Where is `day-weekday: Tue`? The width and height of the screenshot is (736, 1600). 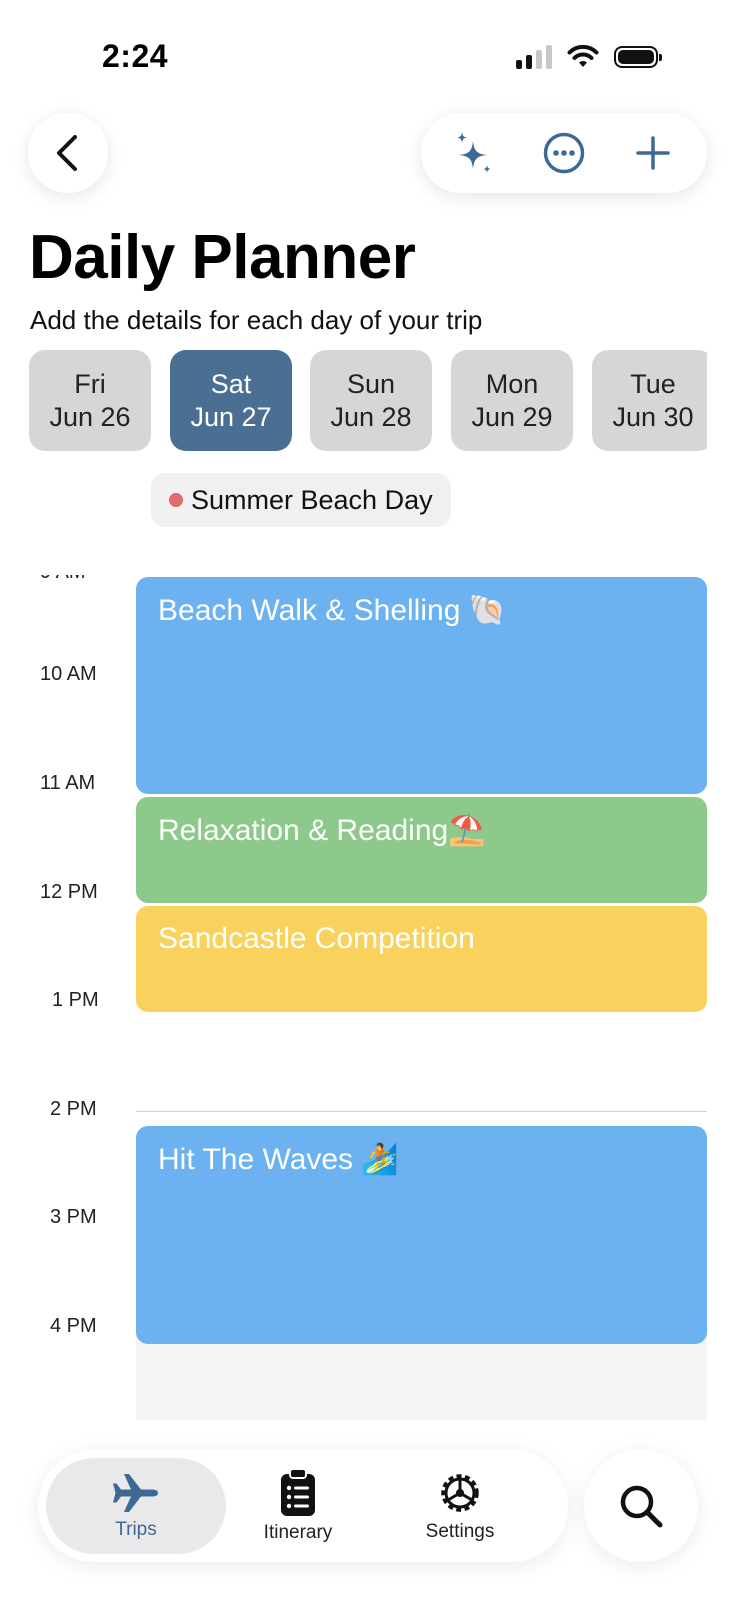 day-weekday: Tue is located at coordinates (653, 383).